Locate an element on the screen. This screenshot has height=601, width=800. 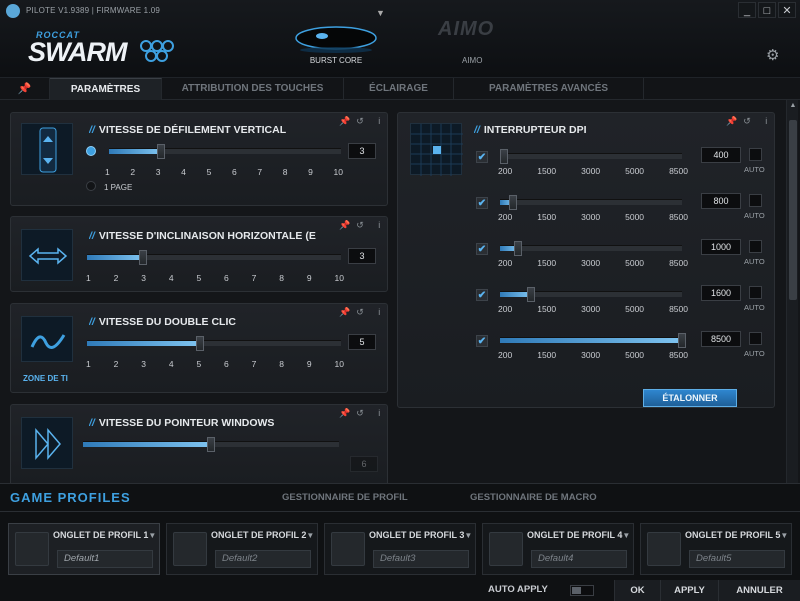
profile-preset: Default5 is located at coordinates (737, 559).